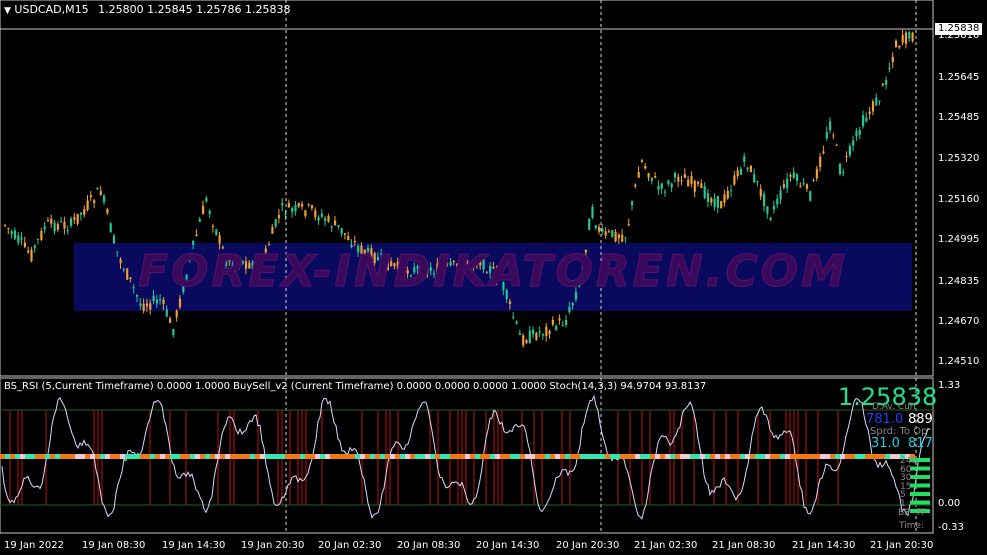 The width and height of the screenshot is (987, 555). Describe the element at coordinates (7, 11) in the screenshot. I see `dropdown-triangle-icon: ▼` at that location.